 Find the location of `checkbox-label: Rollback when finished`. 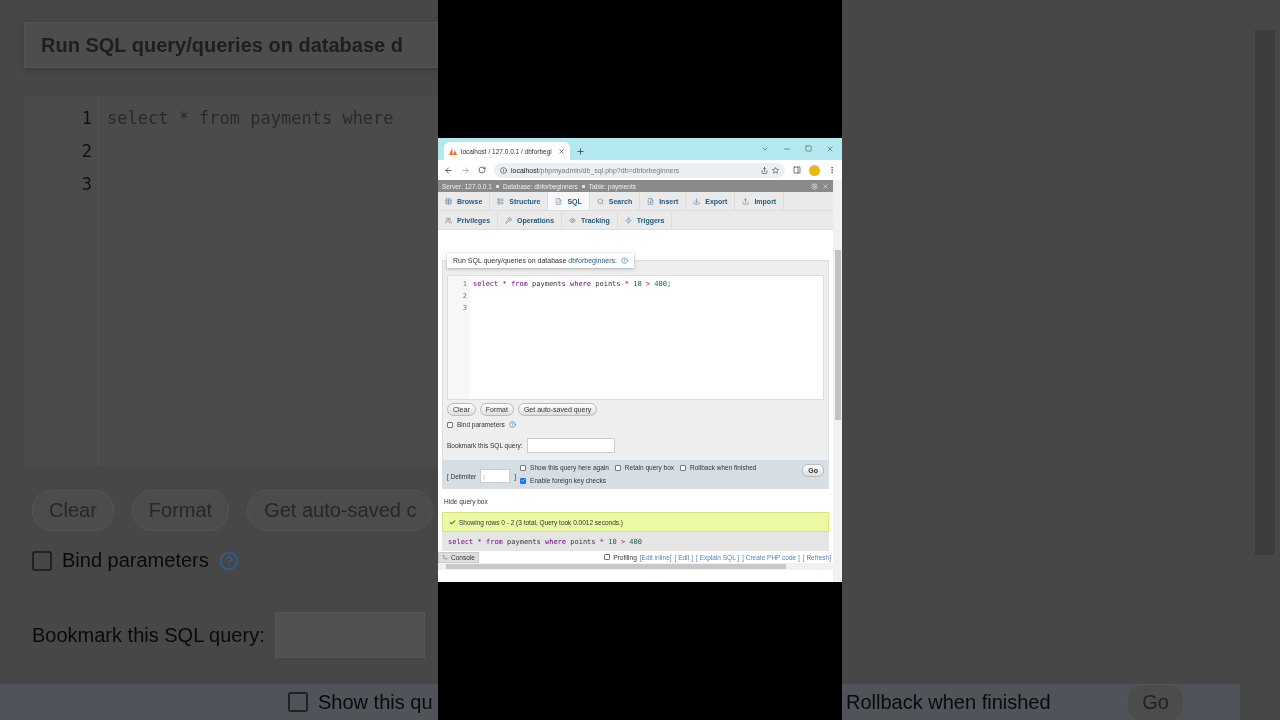

checkbox-label: Rollback when finished is located at coordinates (948, 702).